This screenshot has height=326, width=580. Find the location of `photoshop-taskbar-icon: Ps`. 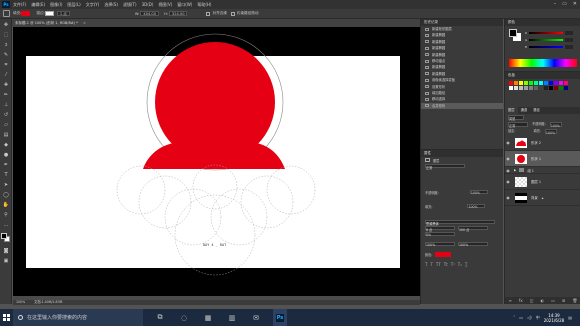

photoshop-taskbar-icon: Ps is located at coordinates (280, 317).